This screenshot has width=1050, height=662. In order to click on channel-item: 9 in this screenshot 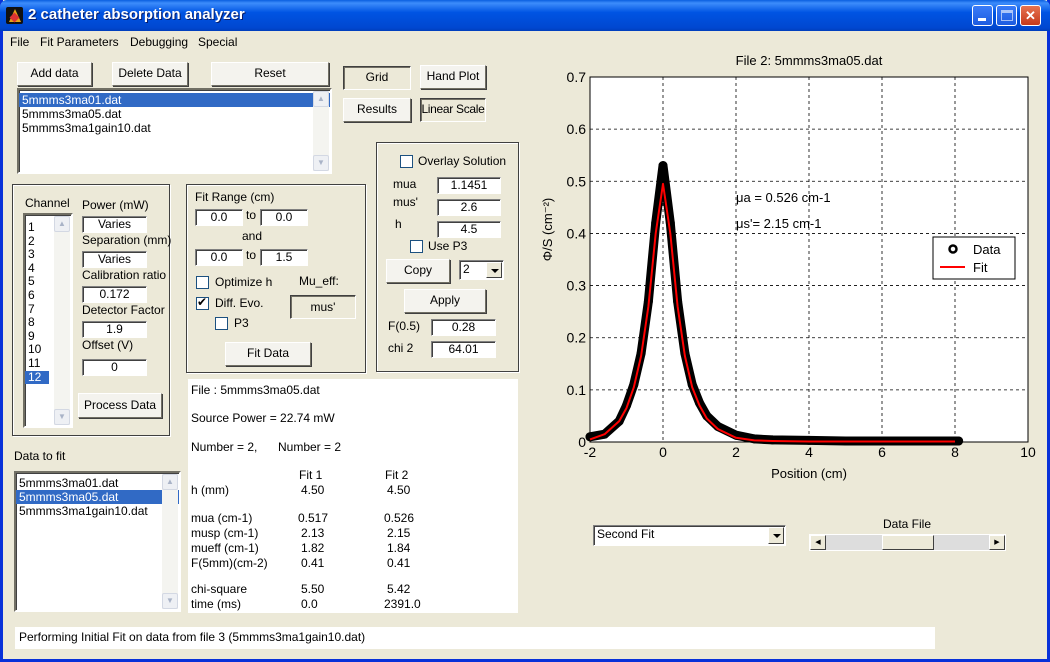, I will do `click(37, 336)`.